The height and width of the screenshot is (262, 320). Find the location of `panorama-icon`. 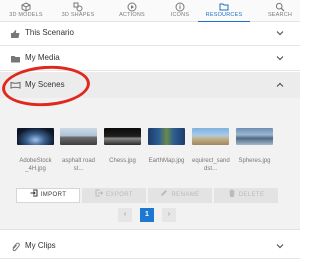

panorama-icon is located at coordinates (15, 85).